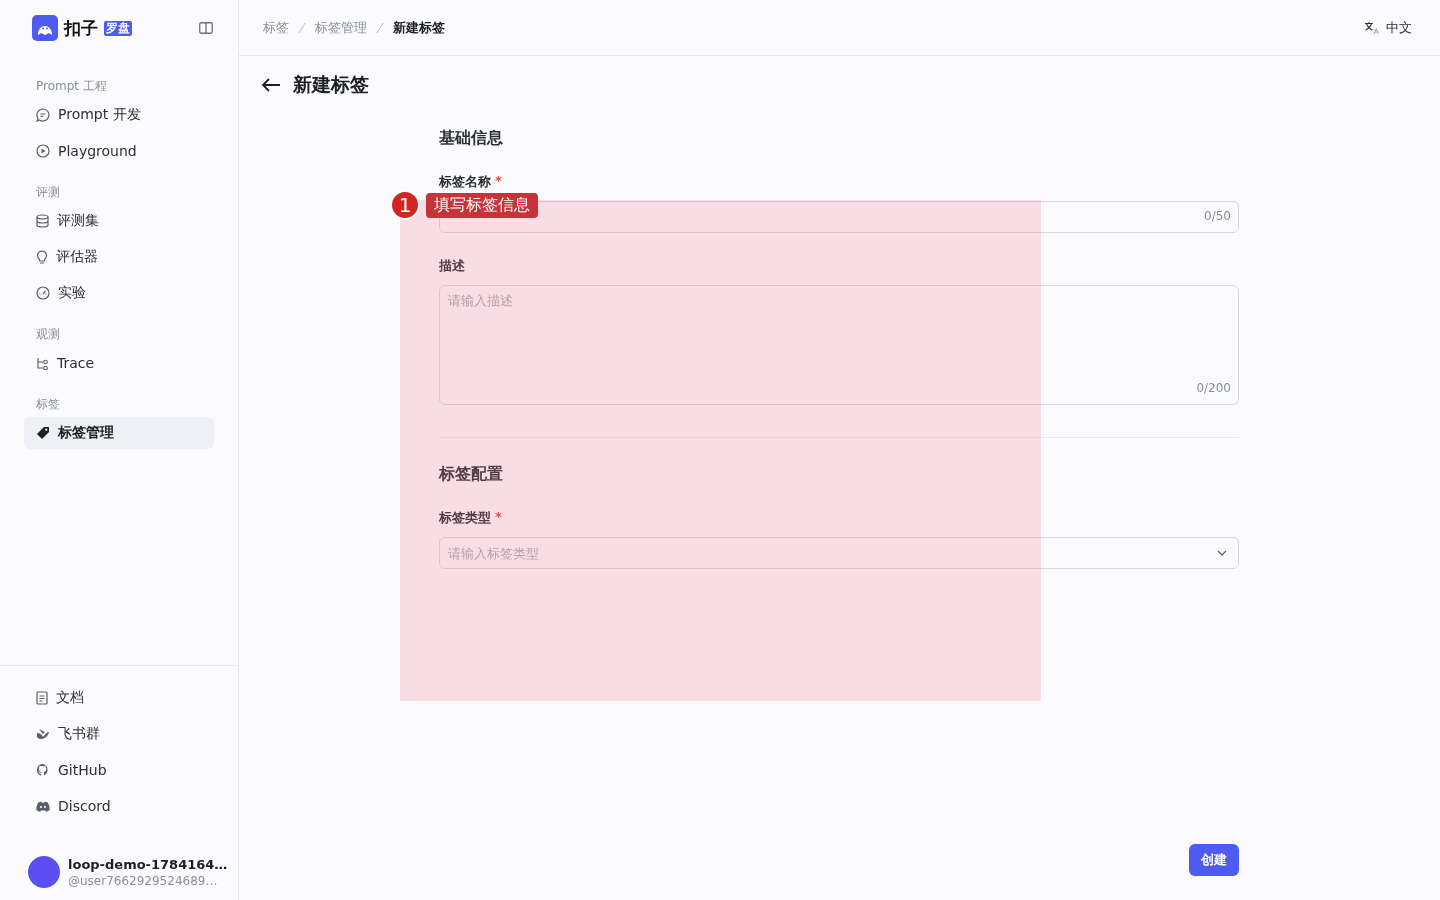 Image resolution: width=1440 pixels, height=900 pixels. Describe the element at coordinates (44, 872) in the screenshot. I see `avatar` at that location.